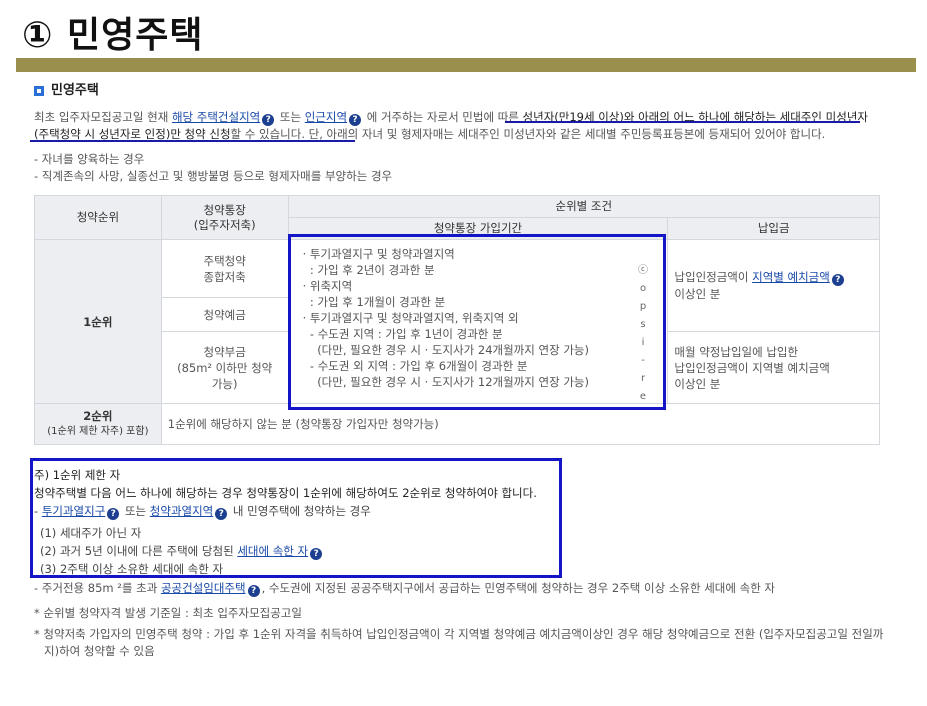 The image size is (927, 706). What do you see at coordinates (643, 333) in the screenshot?
I see `watermark-text: ⓒ o p s i - r e` at bounding box center [643, 333].